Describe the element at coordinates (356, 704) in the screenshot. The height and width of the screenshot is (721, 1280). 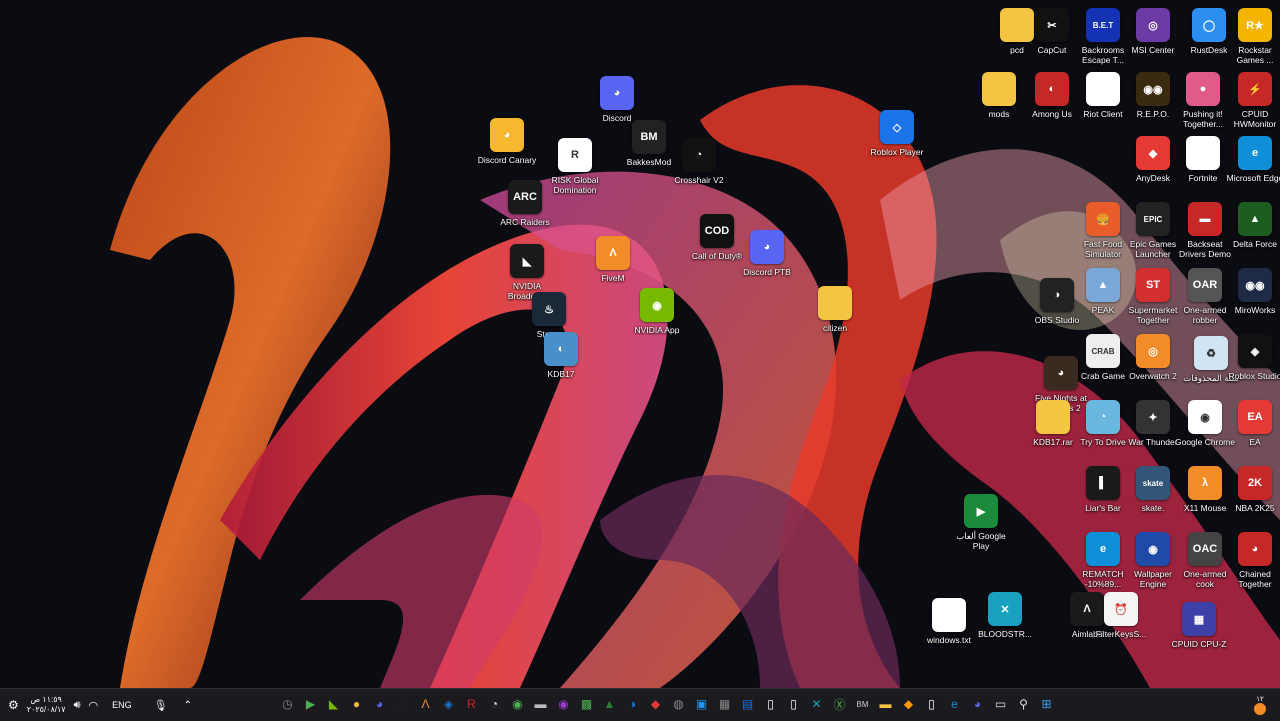
I see `discord-canary-app-icon: ●` at that location.